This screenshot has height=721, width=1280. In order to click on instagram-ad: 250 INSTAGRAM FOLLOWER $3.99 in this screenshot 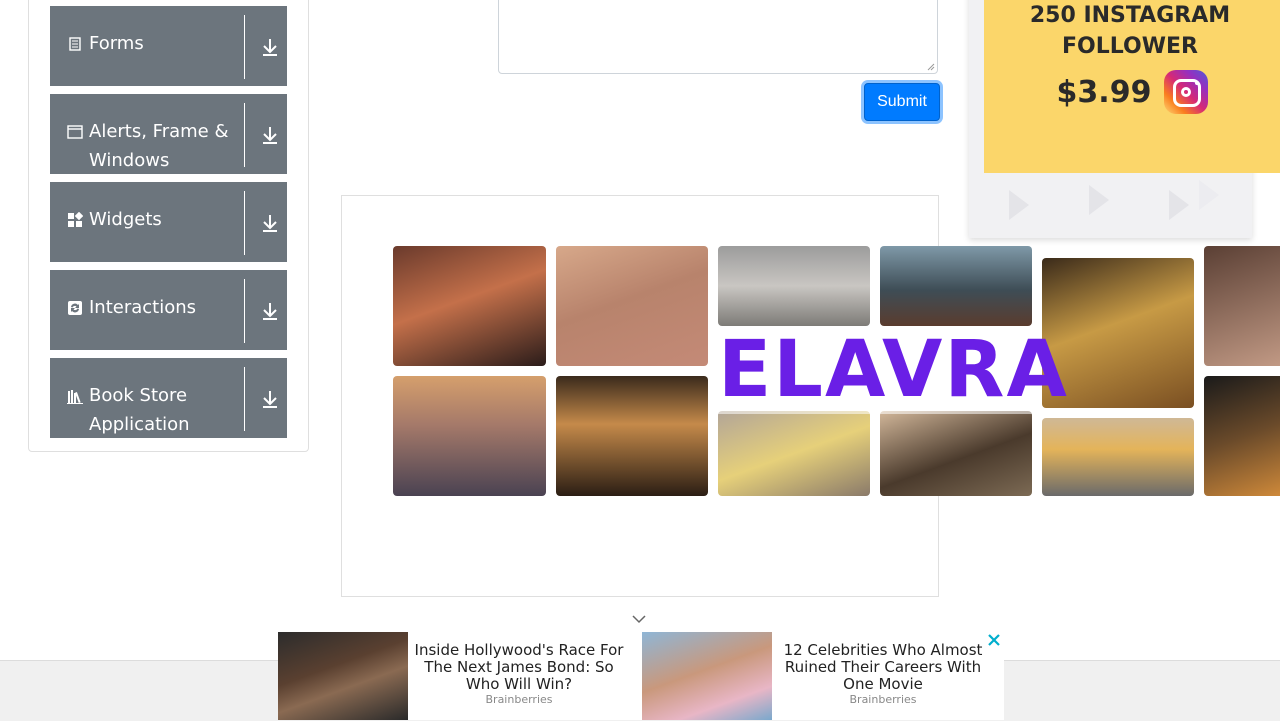, I will do `click(1132, 86)`.